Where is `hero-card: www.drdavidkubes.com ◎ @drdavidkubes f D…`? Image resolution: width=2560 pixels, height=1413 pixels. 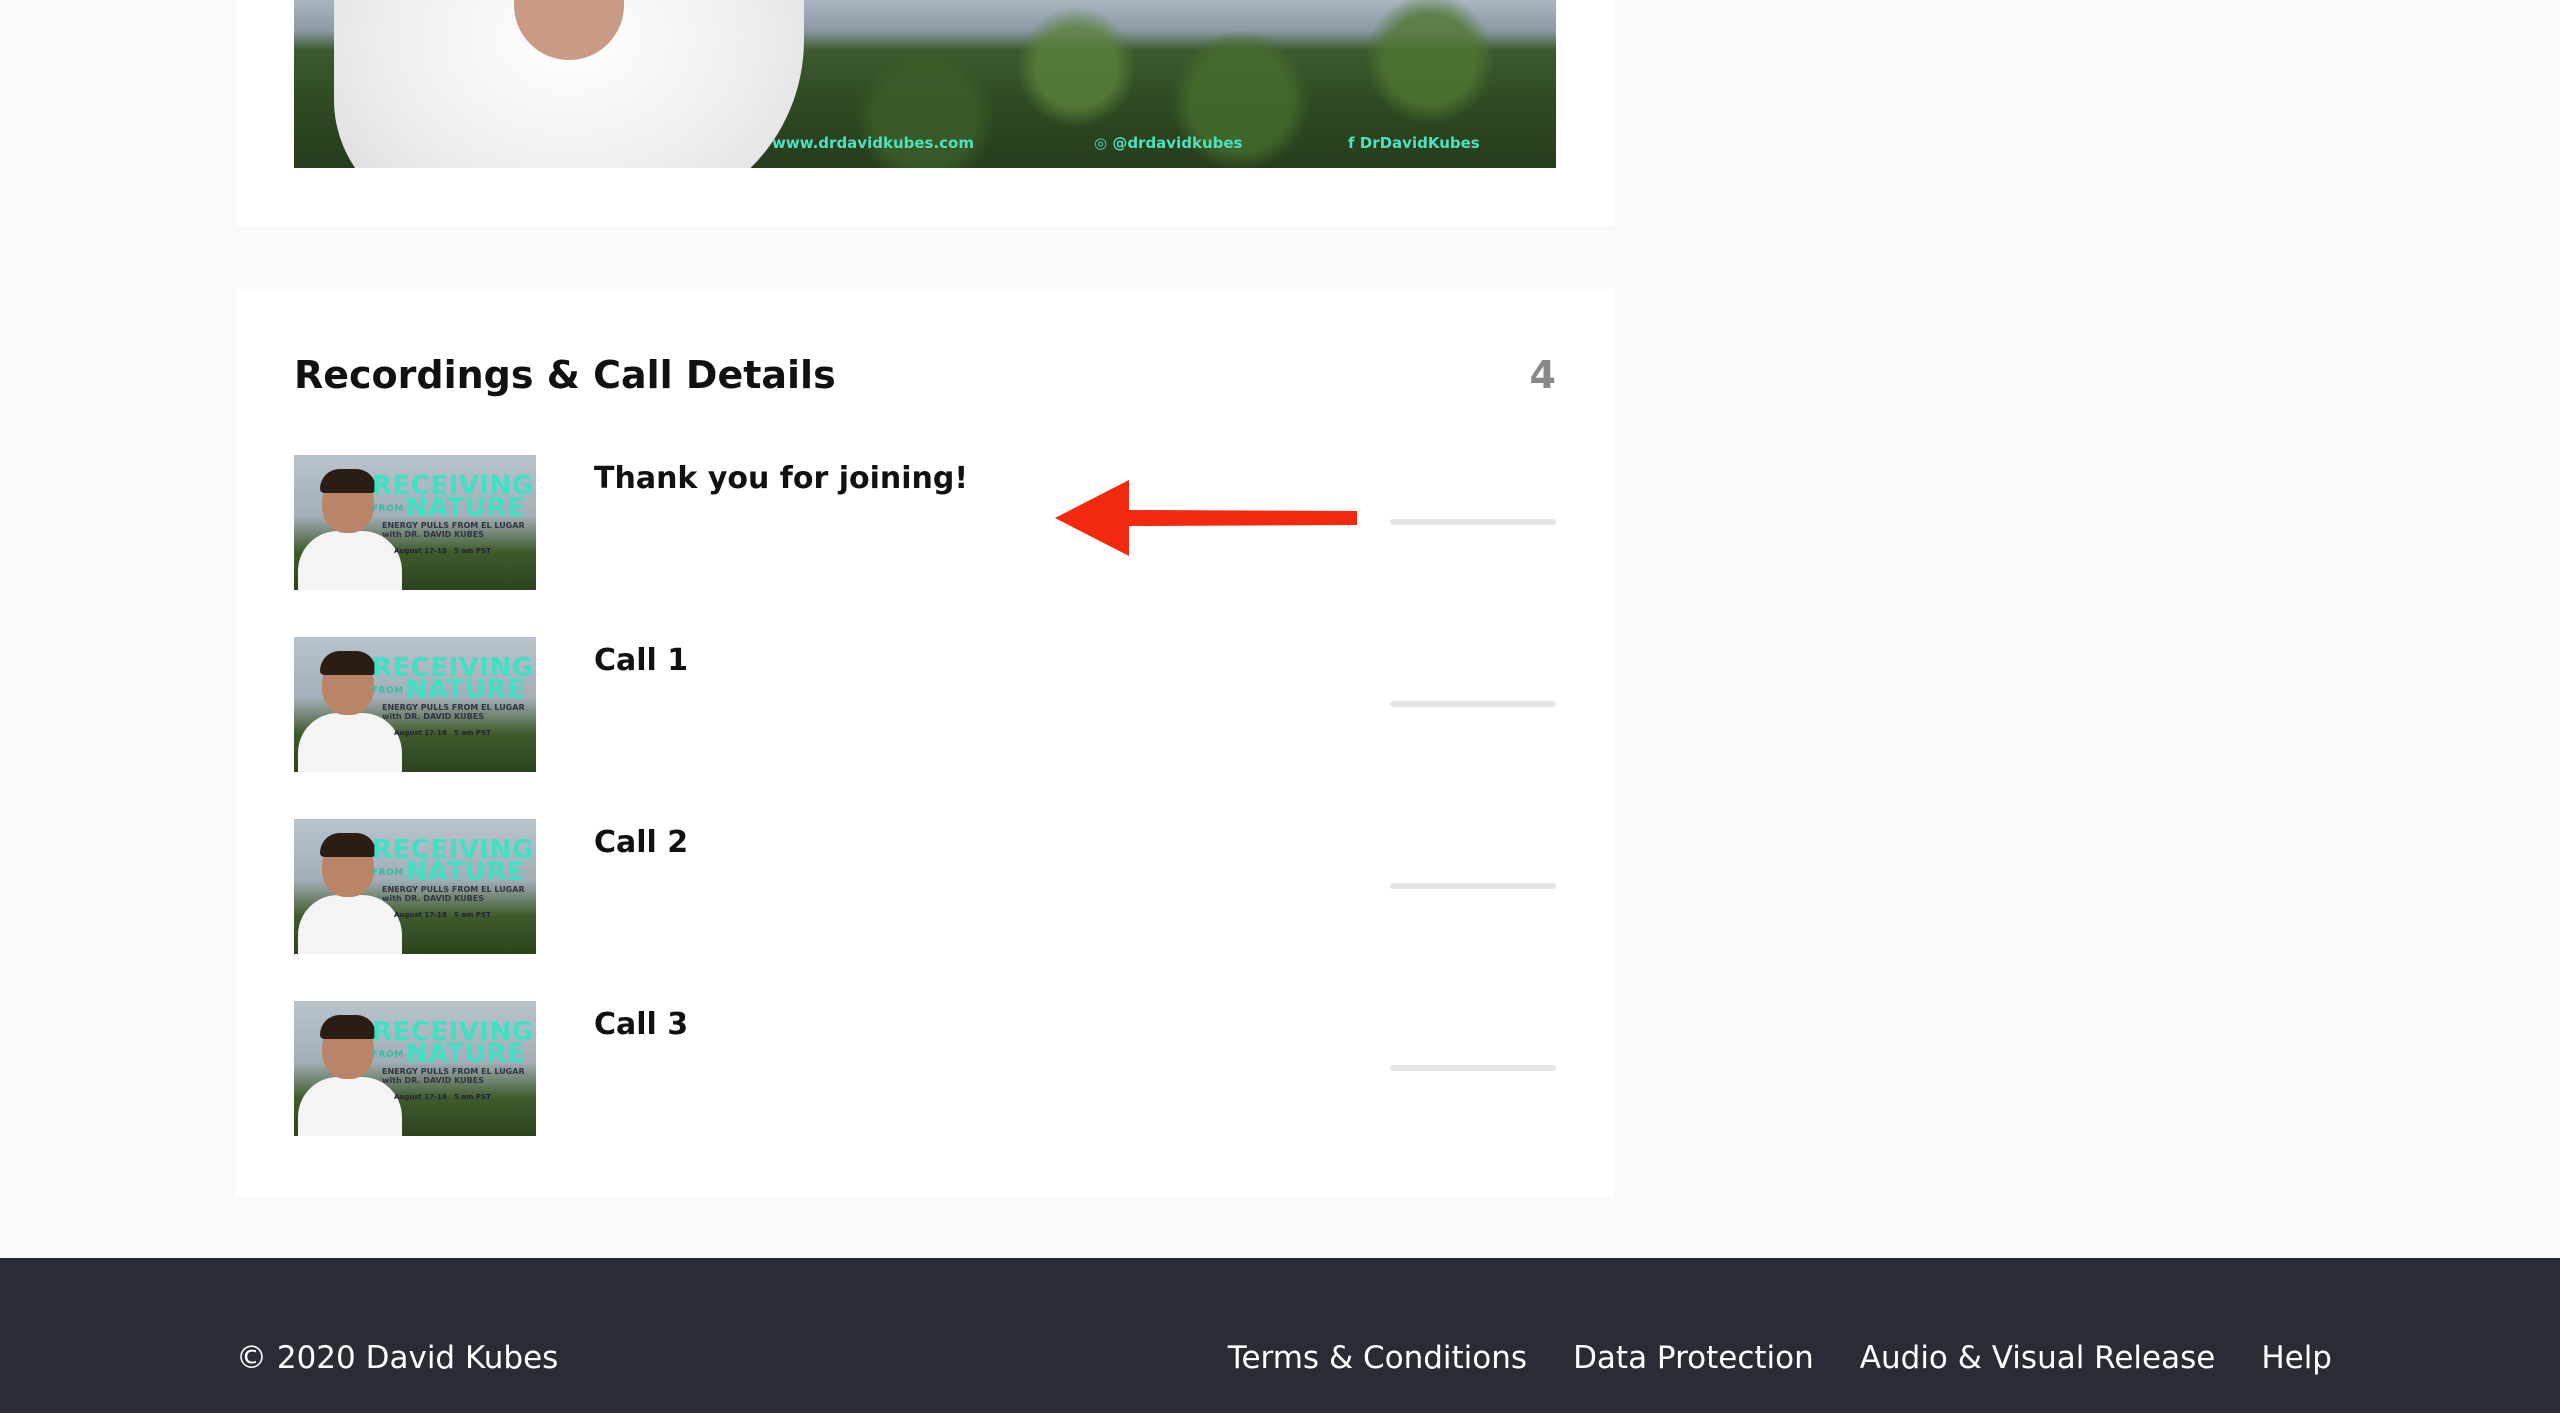 hero-card: www.drdavidkubes.com ◎ @drdavidkubes f D… is located at coordinates (925, 113).